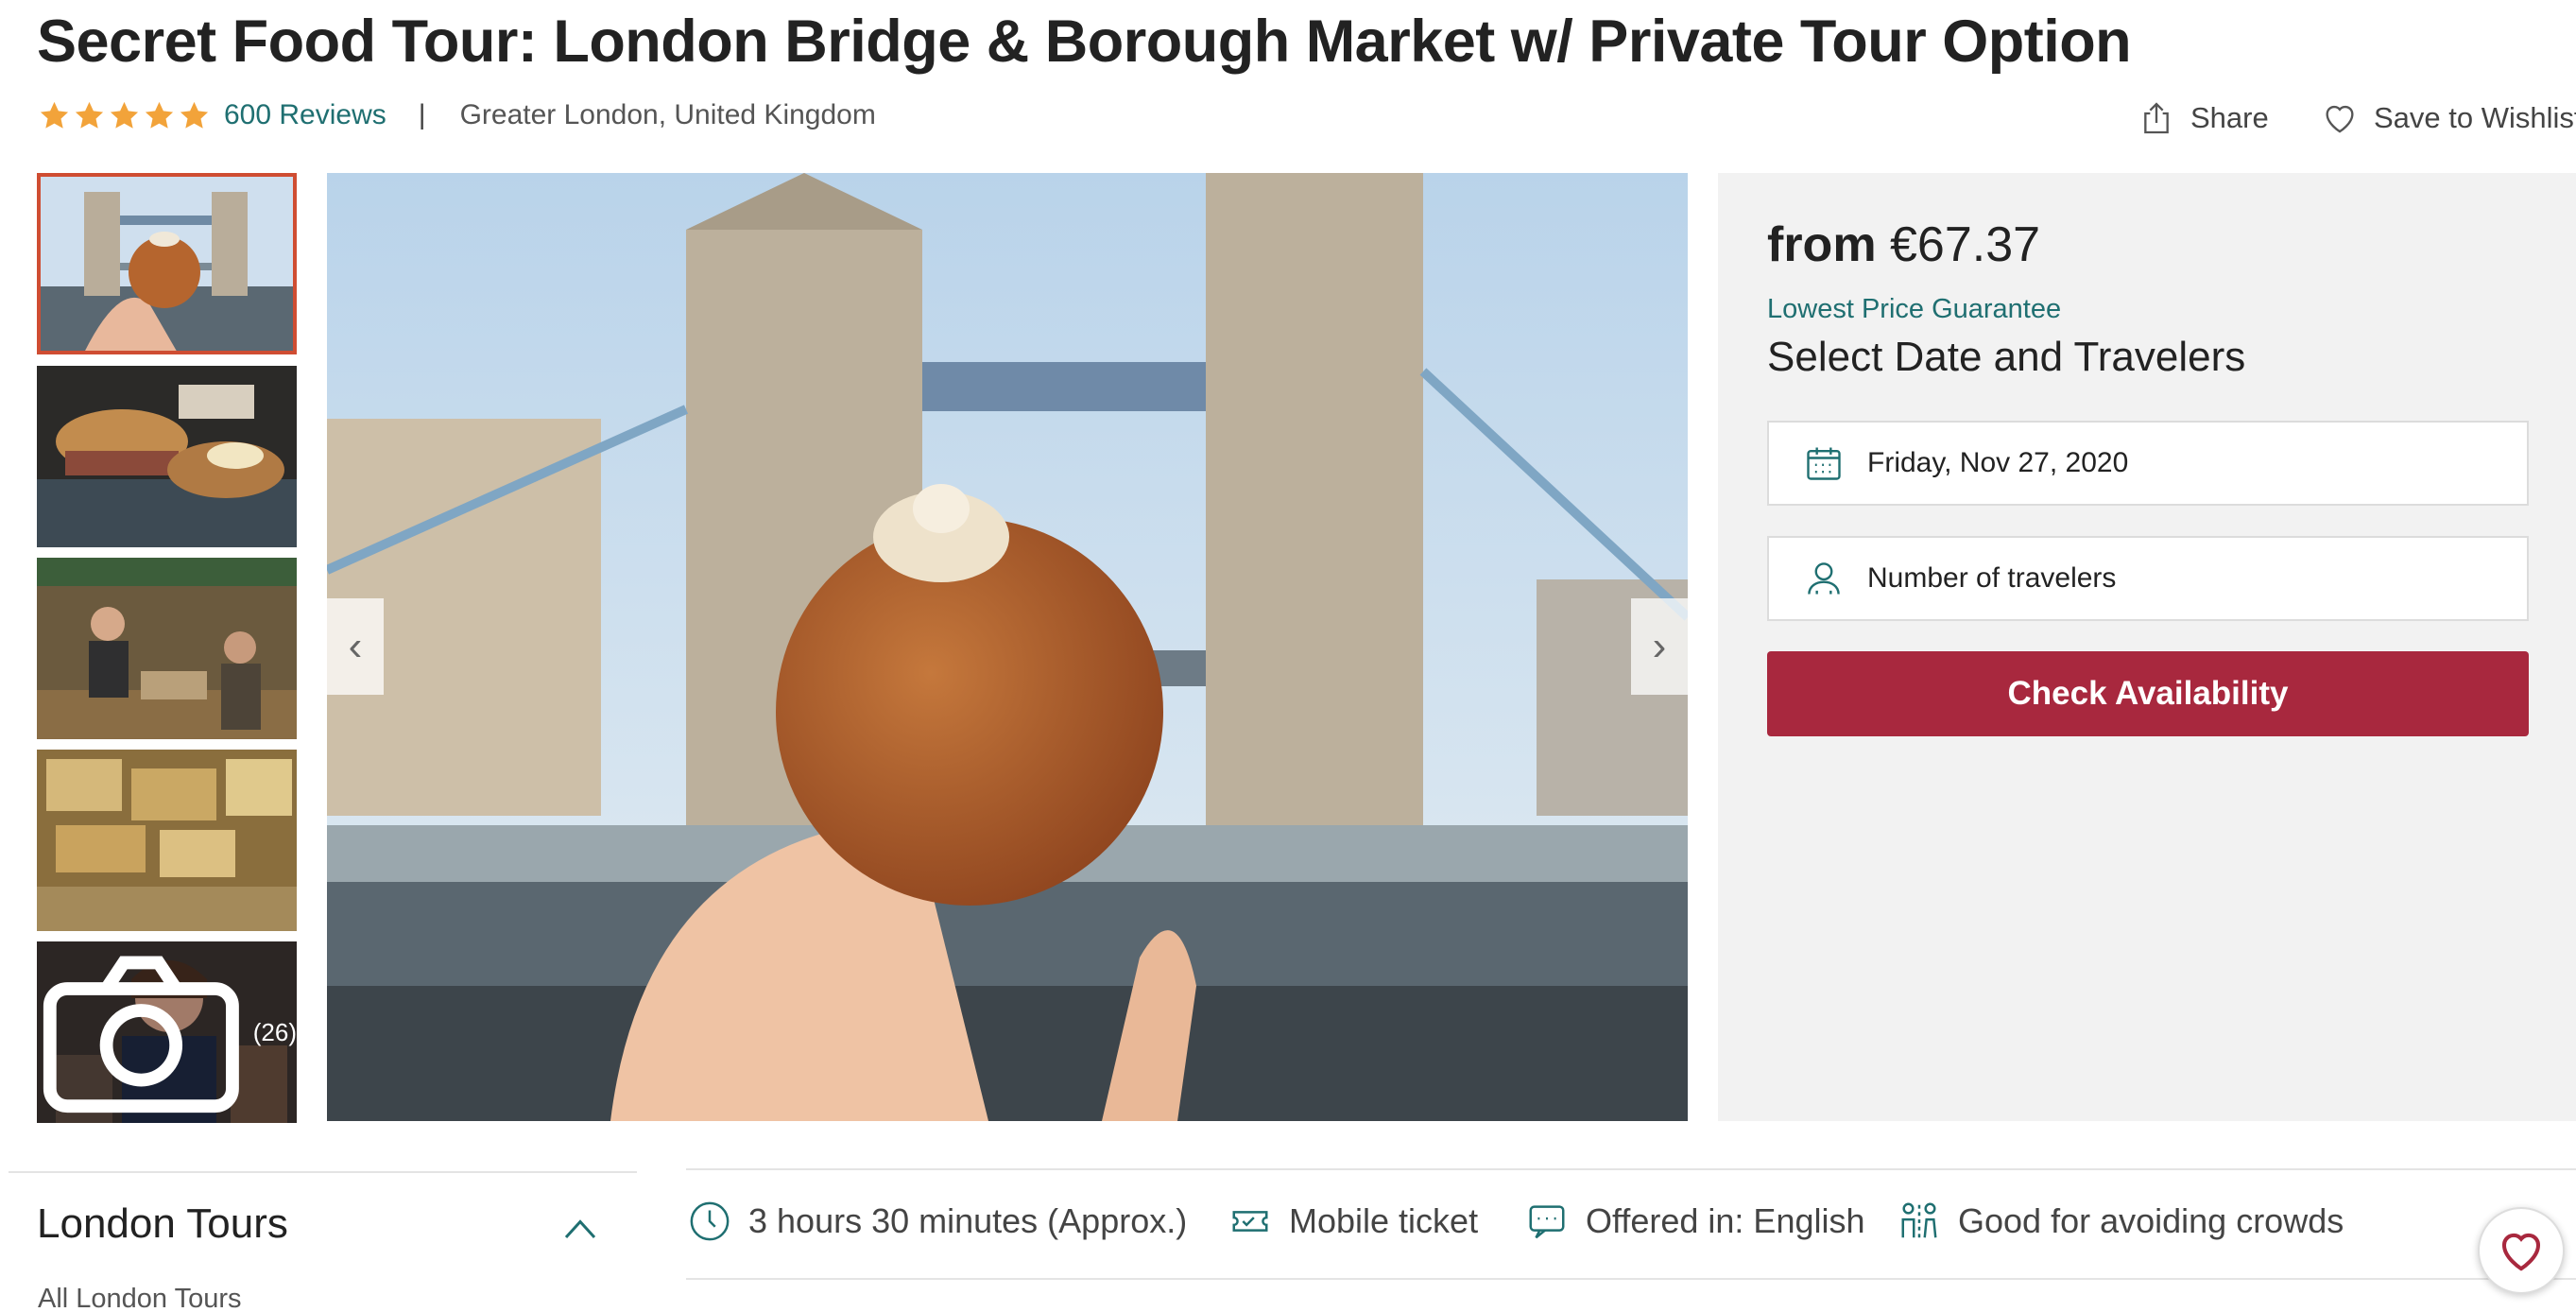 The width and height of the screenshot is (2576, 1312). Describe the element at coordinates (1250, 1221) in the screenshot. I see `ticket-icon` at that location.